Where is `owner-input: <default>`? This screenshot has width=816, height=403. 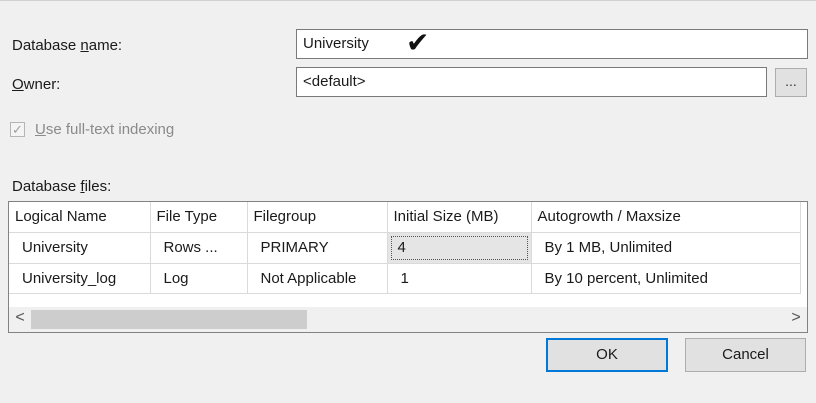 owner-input: <default> is located at coordinates (531, 82).